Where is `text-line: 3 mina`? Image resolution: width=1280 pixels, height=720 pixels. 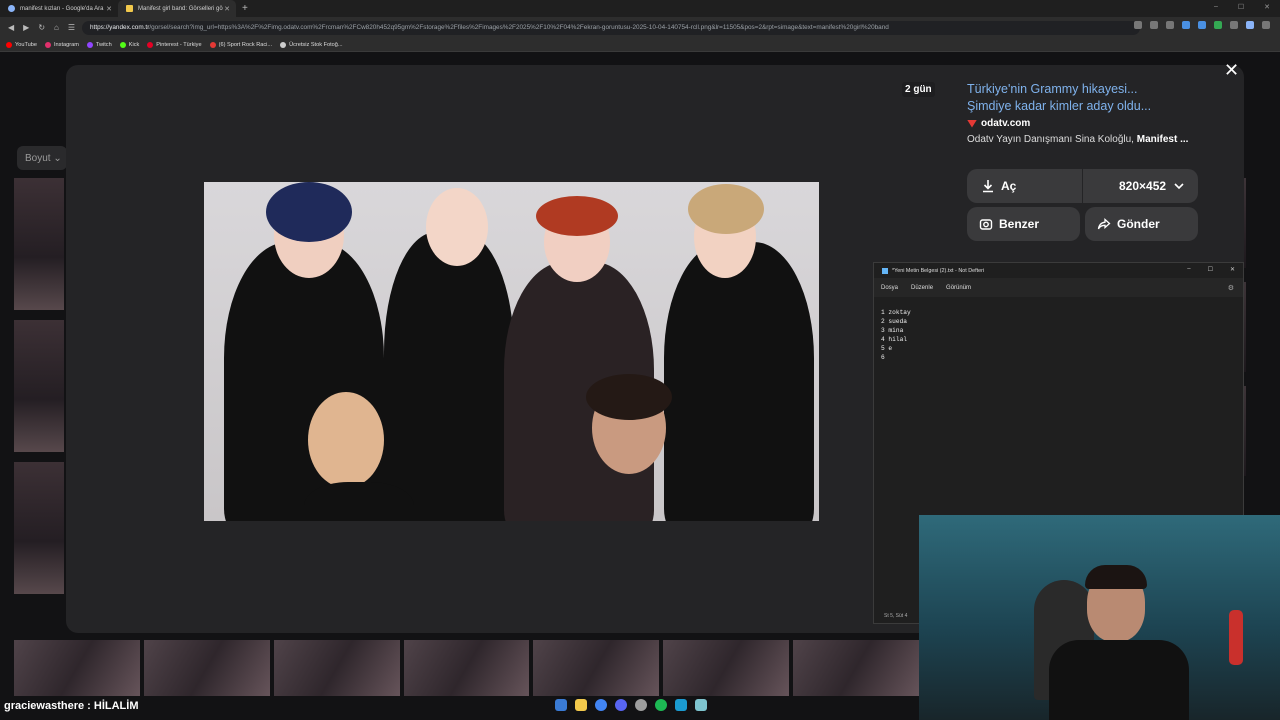 text-line: 3 mina is located at coordinates (892, 330).